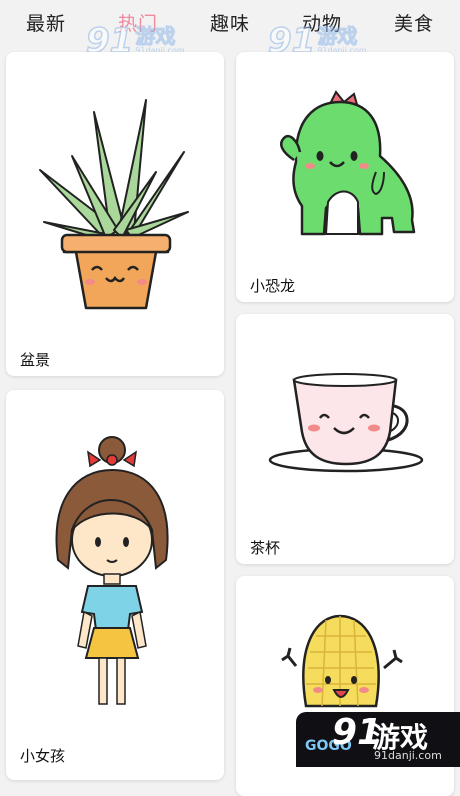 The height and width of the screenshot is (796, 460). What do you see at coordinates (265, 548) in the screenshot?
I see `card-title: 茶杯` at bounding box center [265, 548].